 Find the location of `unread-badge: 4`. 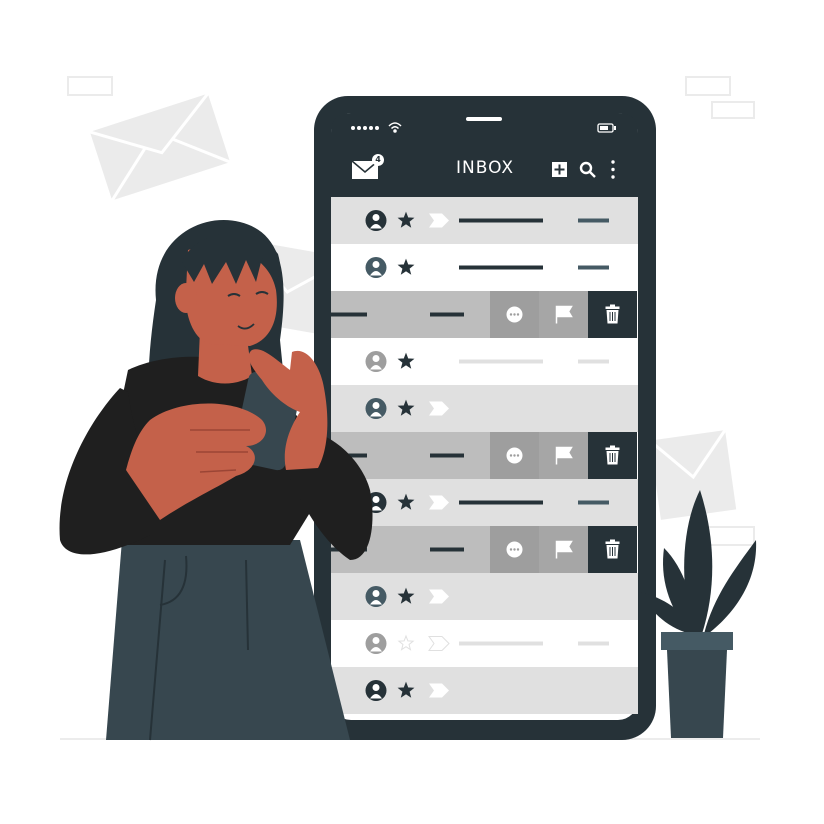

unread-badge: 4 is located at coordinates (378, 160).